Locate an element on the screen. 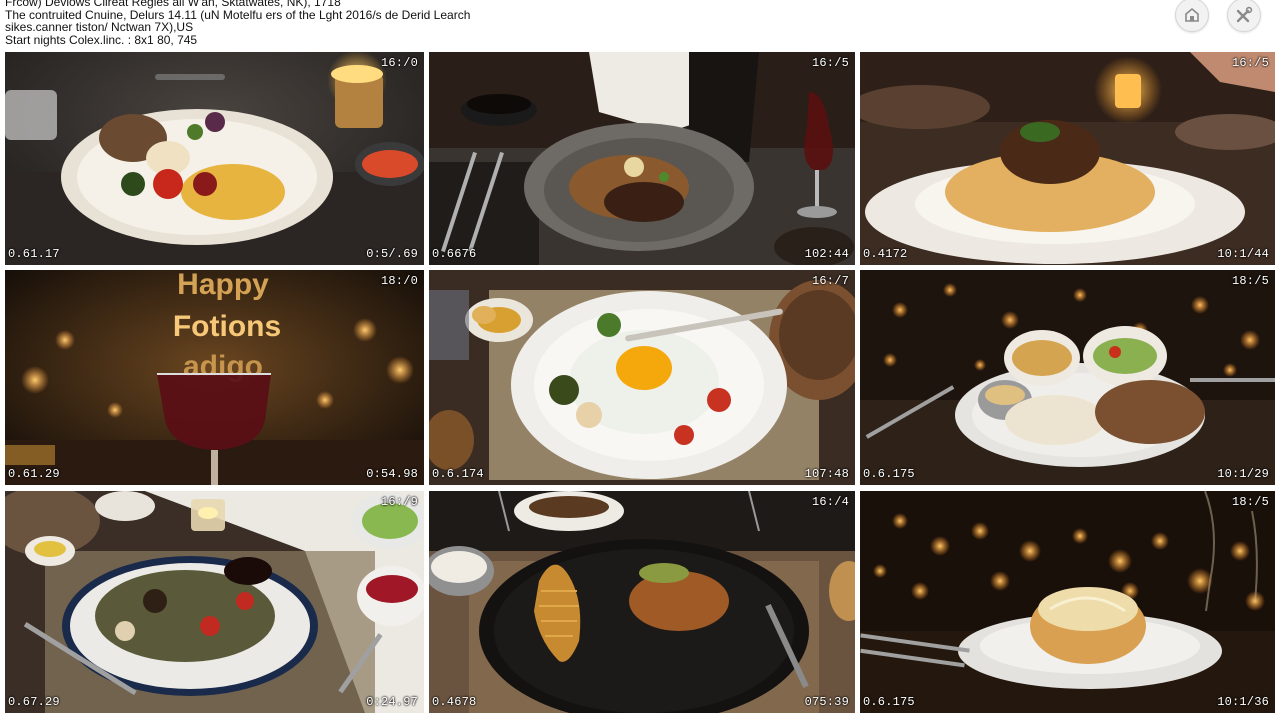  video-thumbnail: 18:/5 0.6.175 10:1/36 is located at coordinates (1067, 602).